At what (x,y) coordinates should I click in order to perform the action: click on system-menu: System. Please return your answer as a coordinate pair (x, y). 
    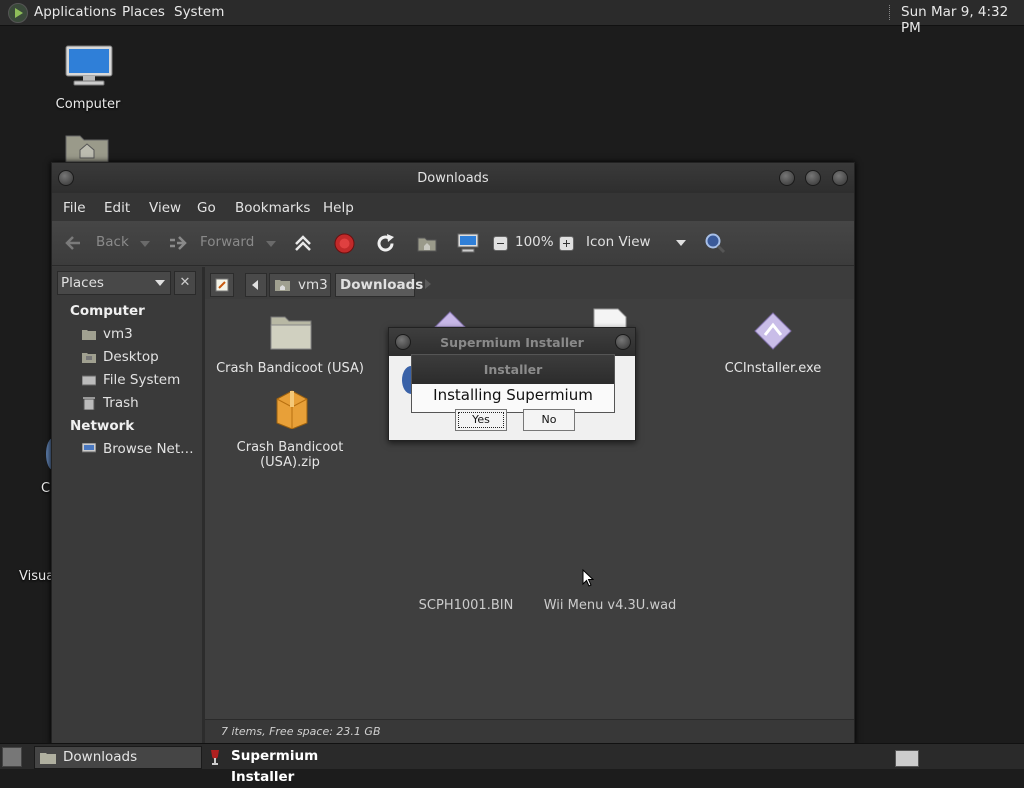
    Looking at the image, I should click on (199, 12).